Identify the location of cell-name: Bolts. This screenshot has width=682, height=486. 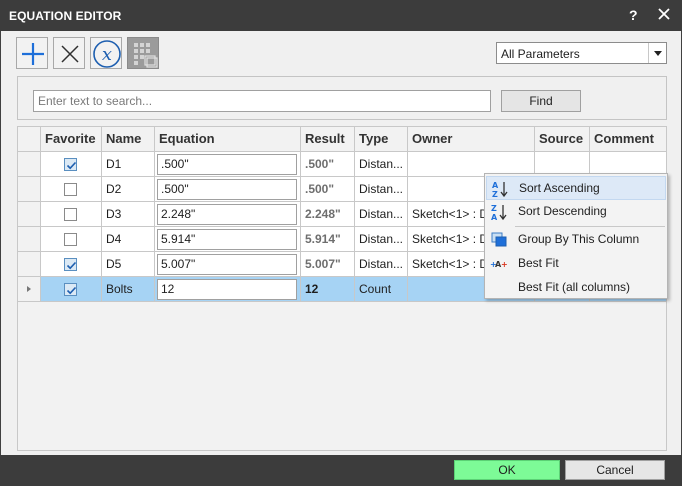
(128, 289).